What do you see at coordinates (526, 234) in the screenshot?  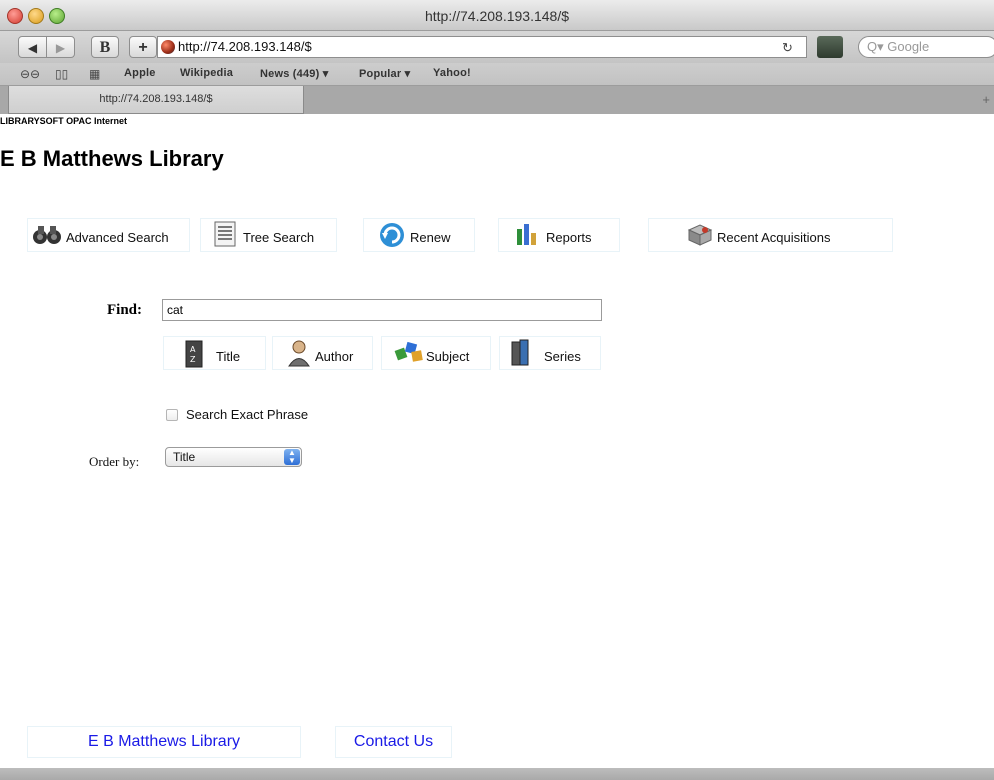 I see `reports-bars-icon` at bounding box center [526, 234].